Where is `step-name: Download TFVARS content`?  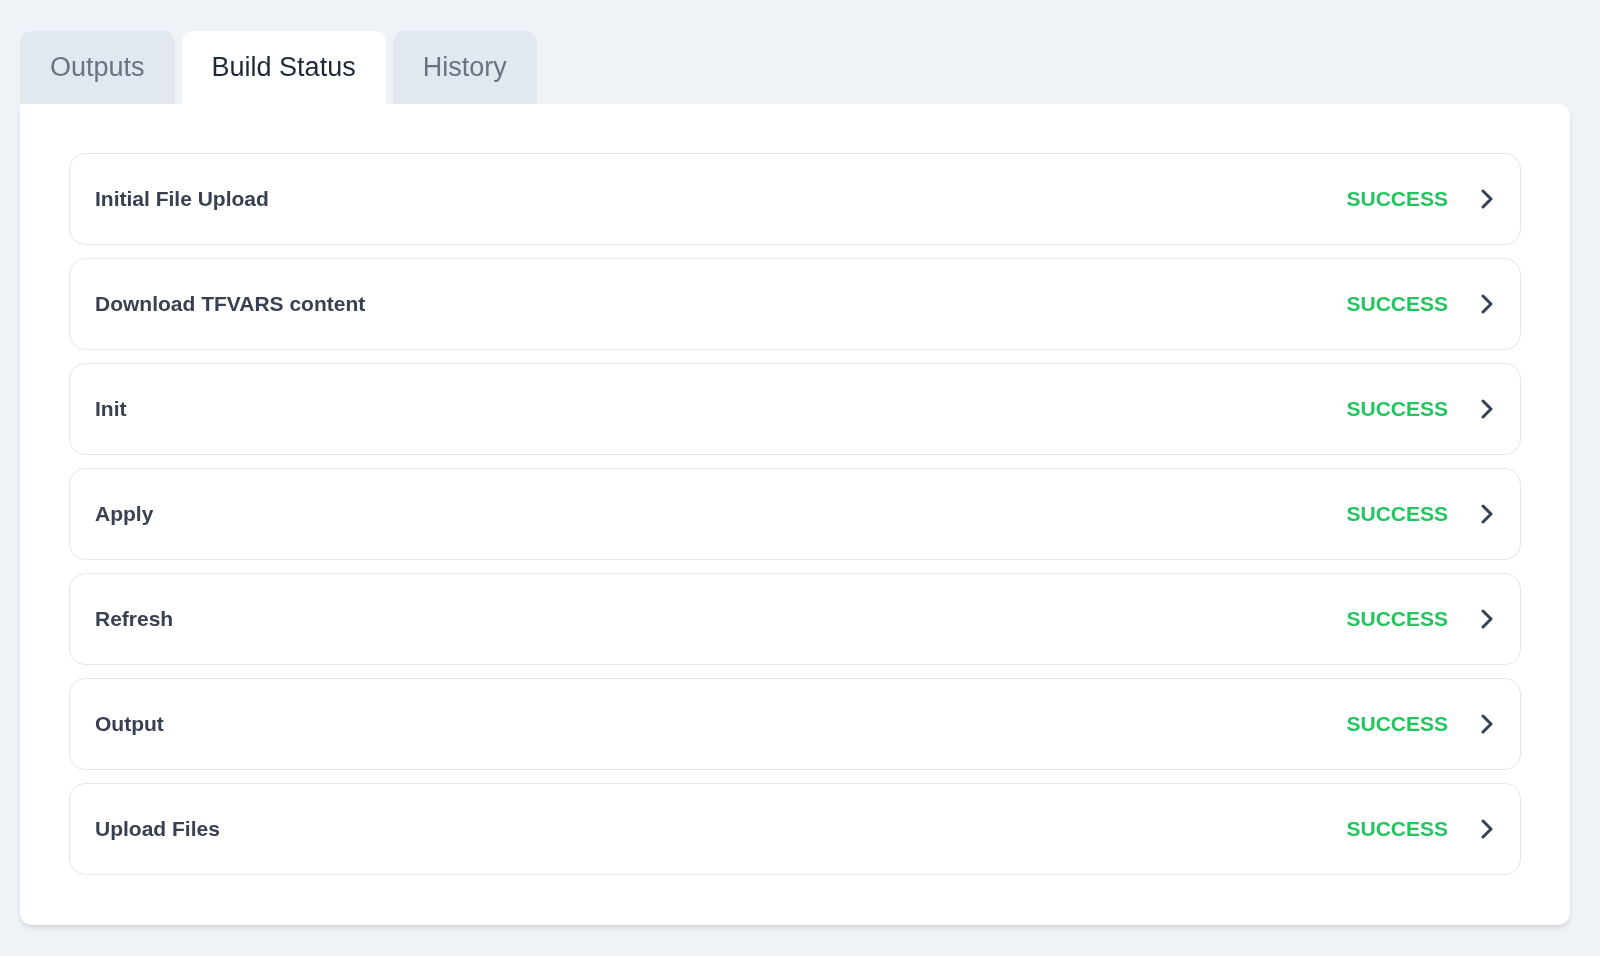 step-name: Download TFVARS content is located at coordinates (231, 304).